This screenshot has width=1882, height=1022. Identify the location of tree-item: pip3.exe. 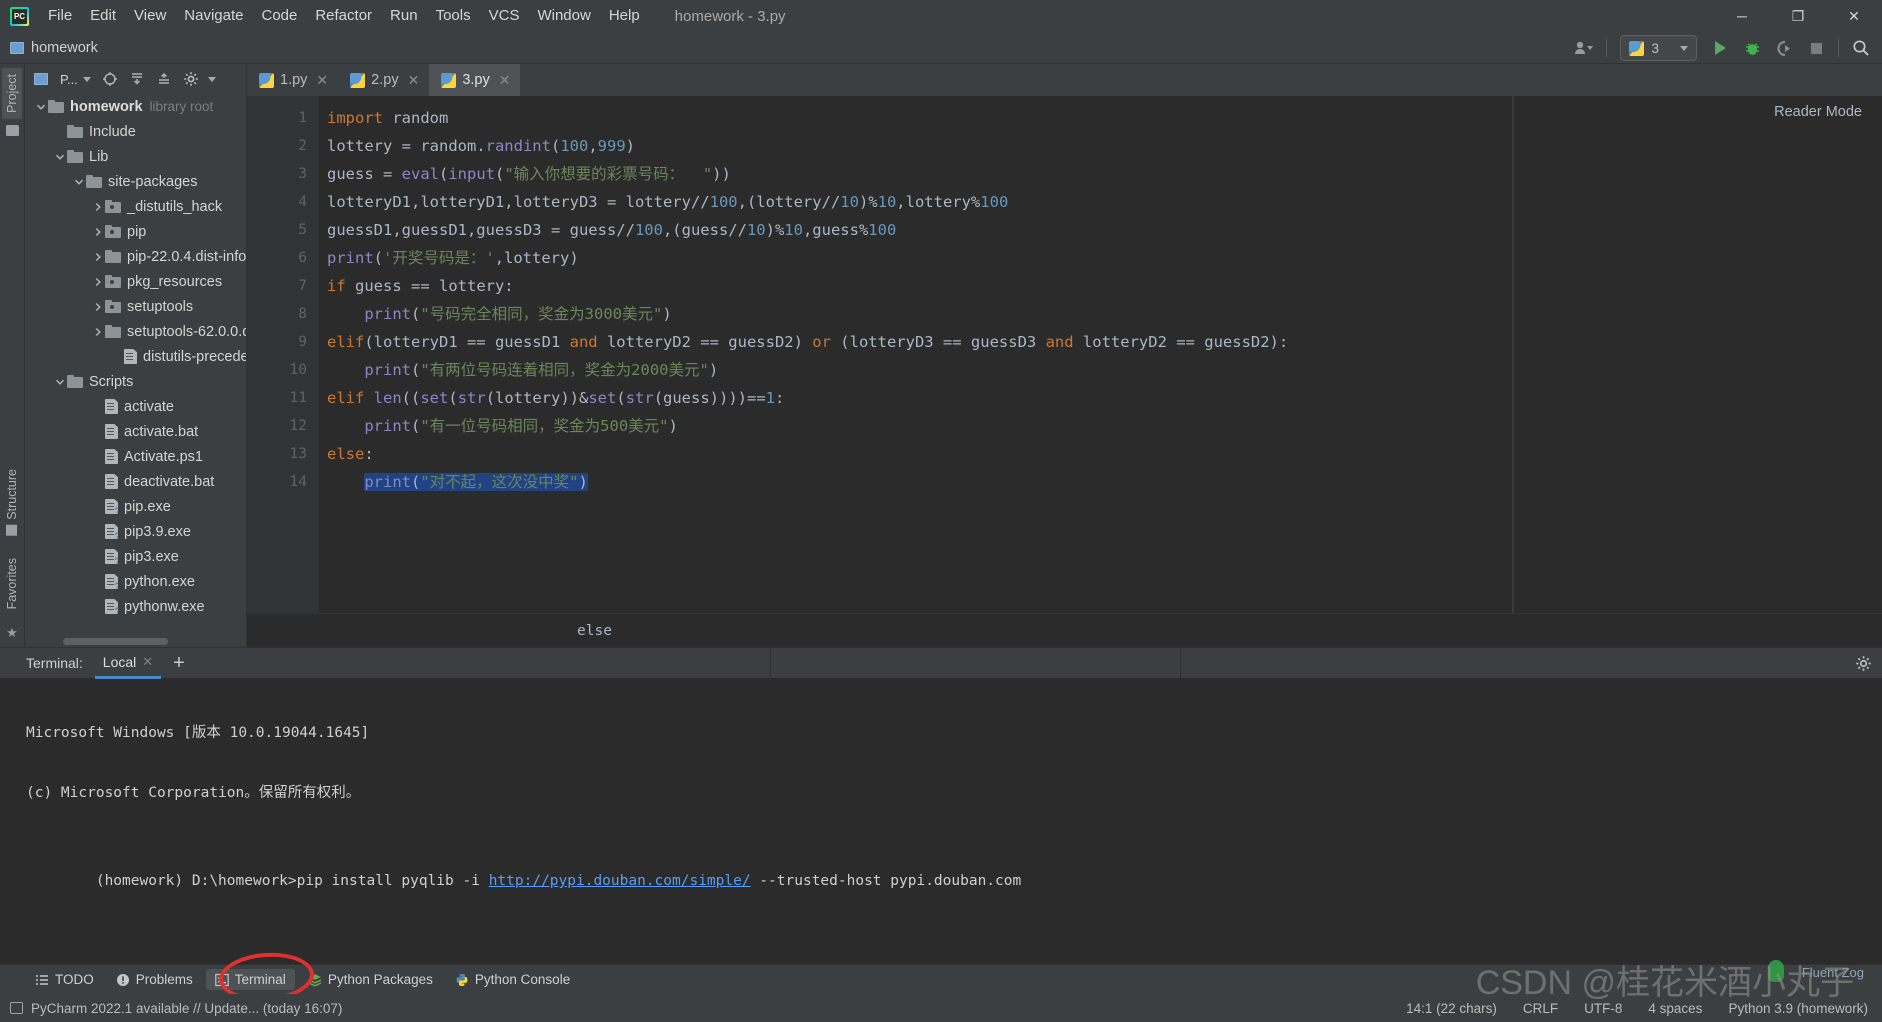
(135, 556).